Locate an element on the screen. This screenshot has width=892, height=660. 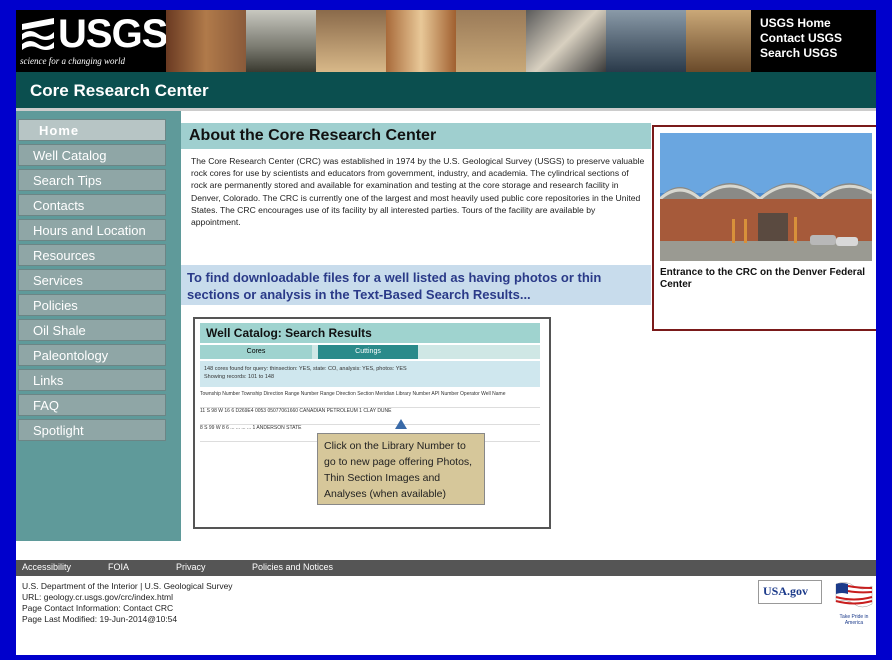
about-heading-bar: About the Core Research Center is located at coordinates (416, 136).